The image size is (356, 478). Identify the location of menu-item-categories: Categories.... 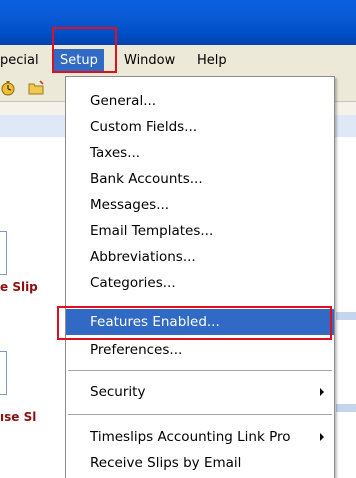
(200, 283).